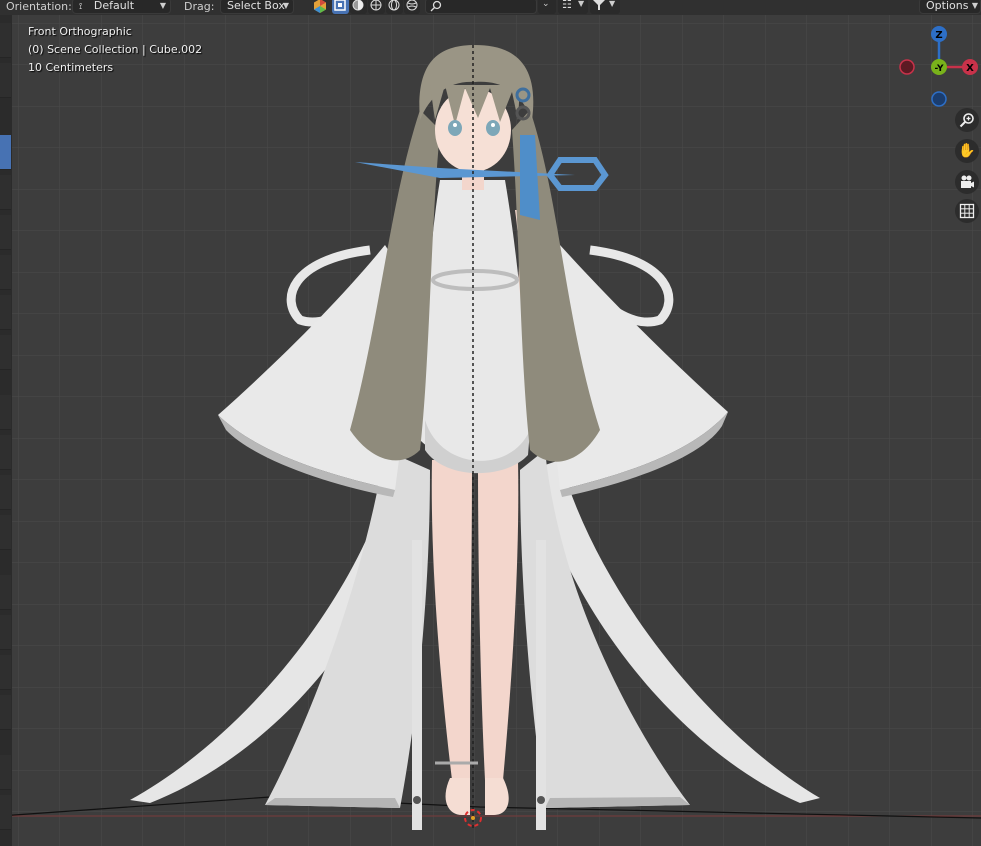 The width and height of the screenshot is (981, 846). What do you see at coordinates (599, 5) in the screenshot?
I see `funnel-icon` at bounding box center [599, 5].